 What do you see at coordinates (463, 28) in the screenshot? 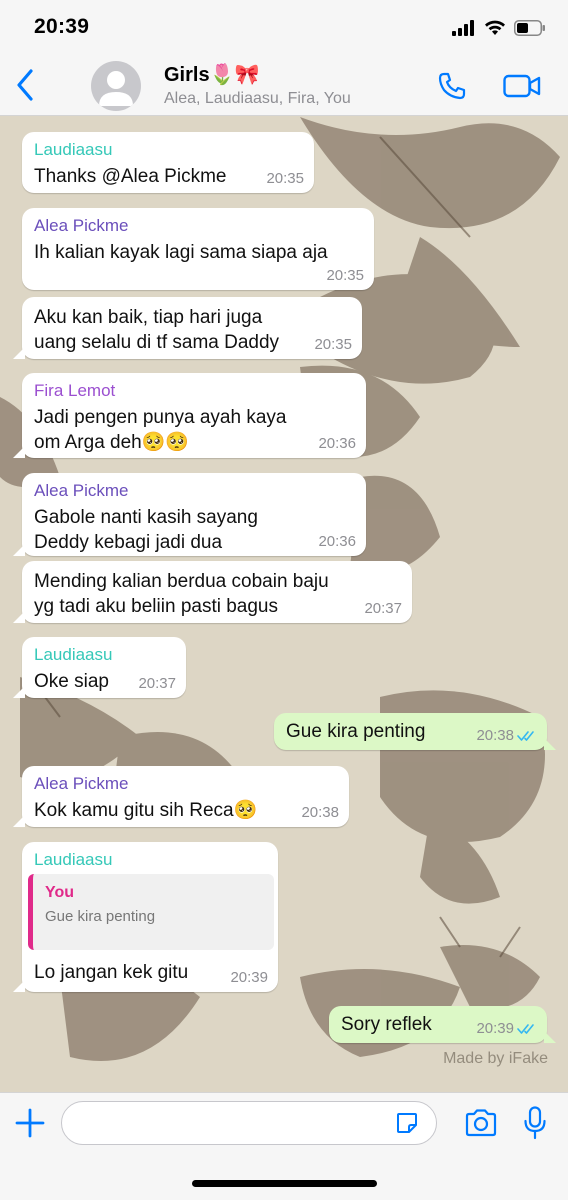
I see `signal-icon` at bounding box center [463, 28].